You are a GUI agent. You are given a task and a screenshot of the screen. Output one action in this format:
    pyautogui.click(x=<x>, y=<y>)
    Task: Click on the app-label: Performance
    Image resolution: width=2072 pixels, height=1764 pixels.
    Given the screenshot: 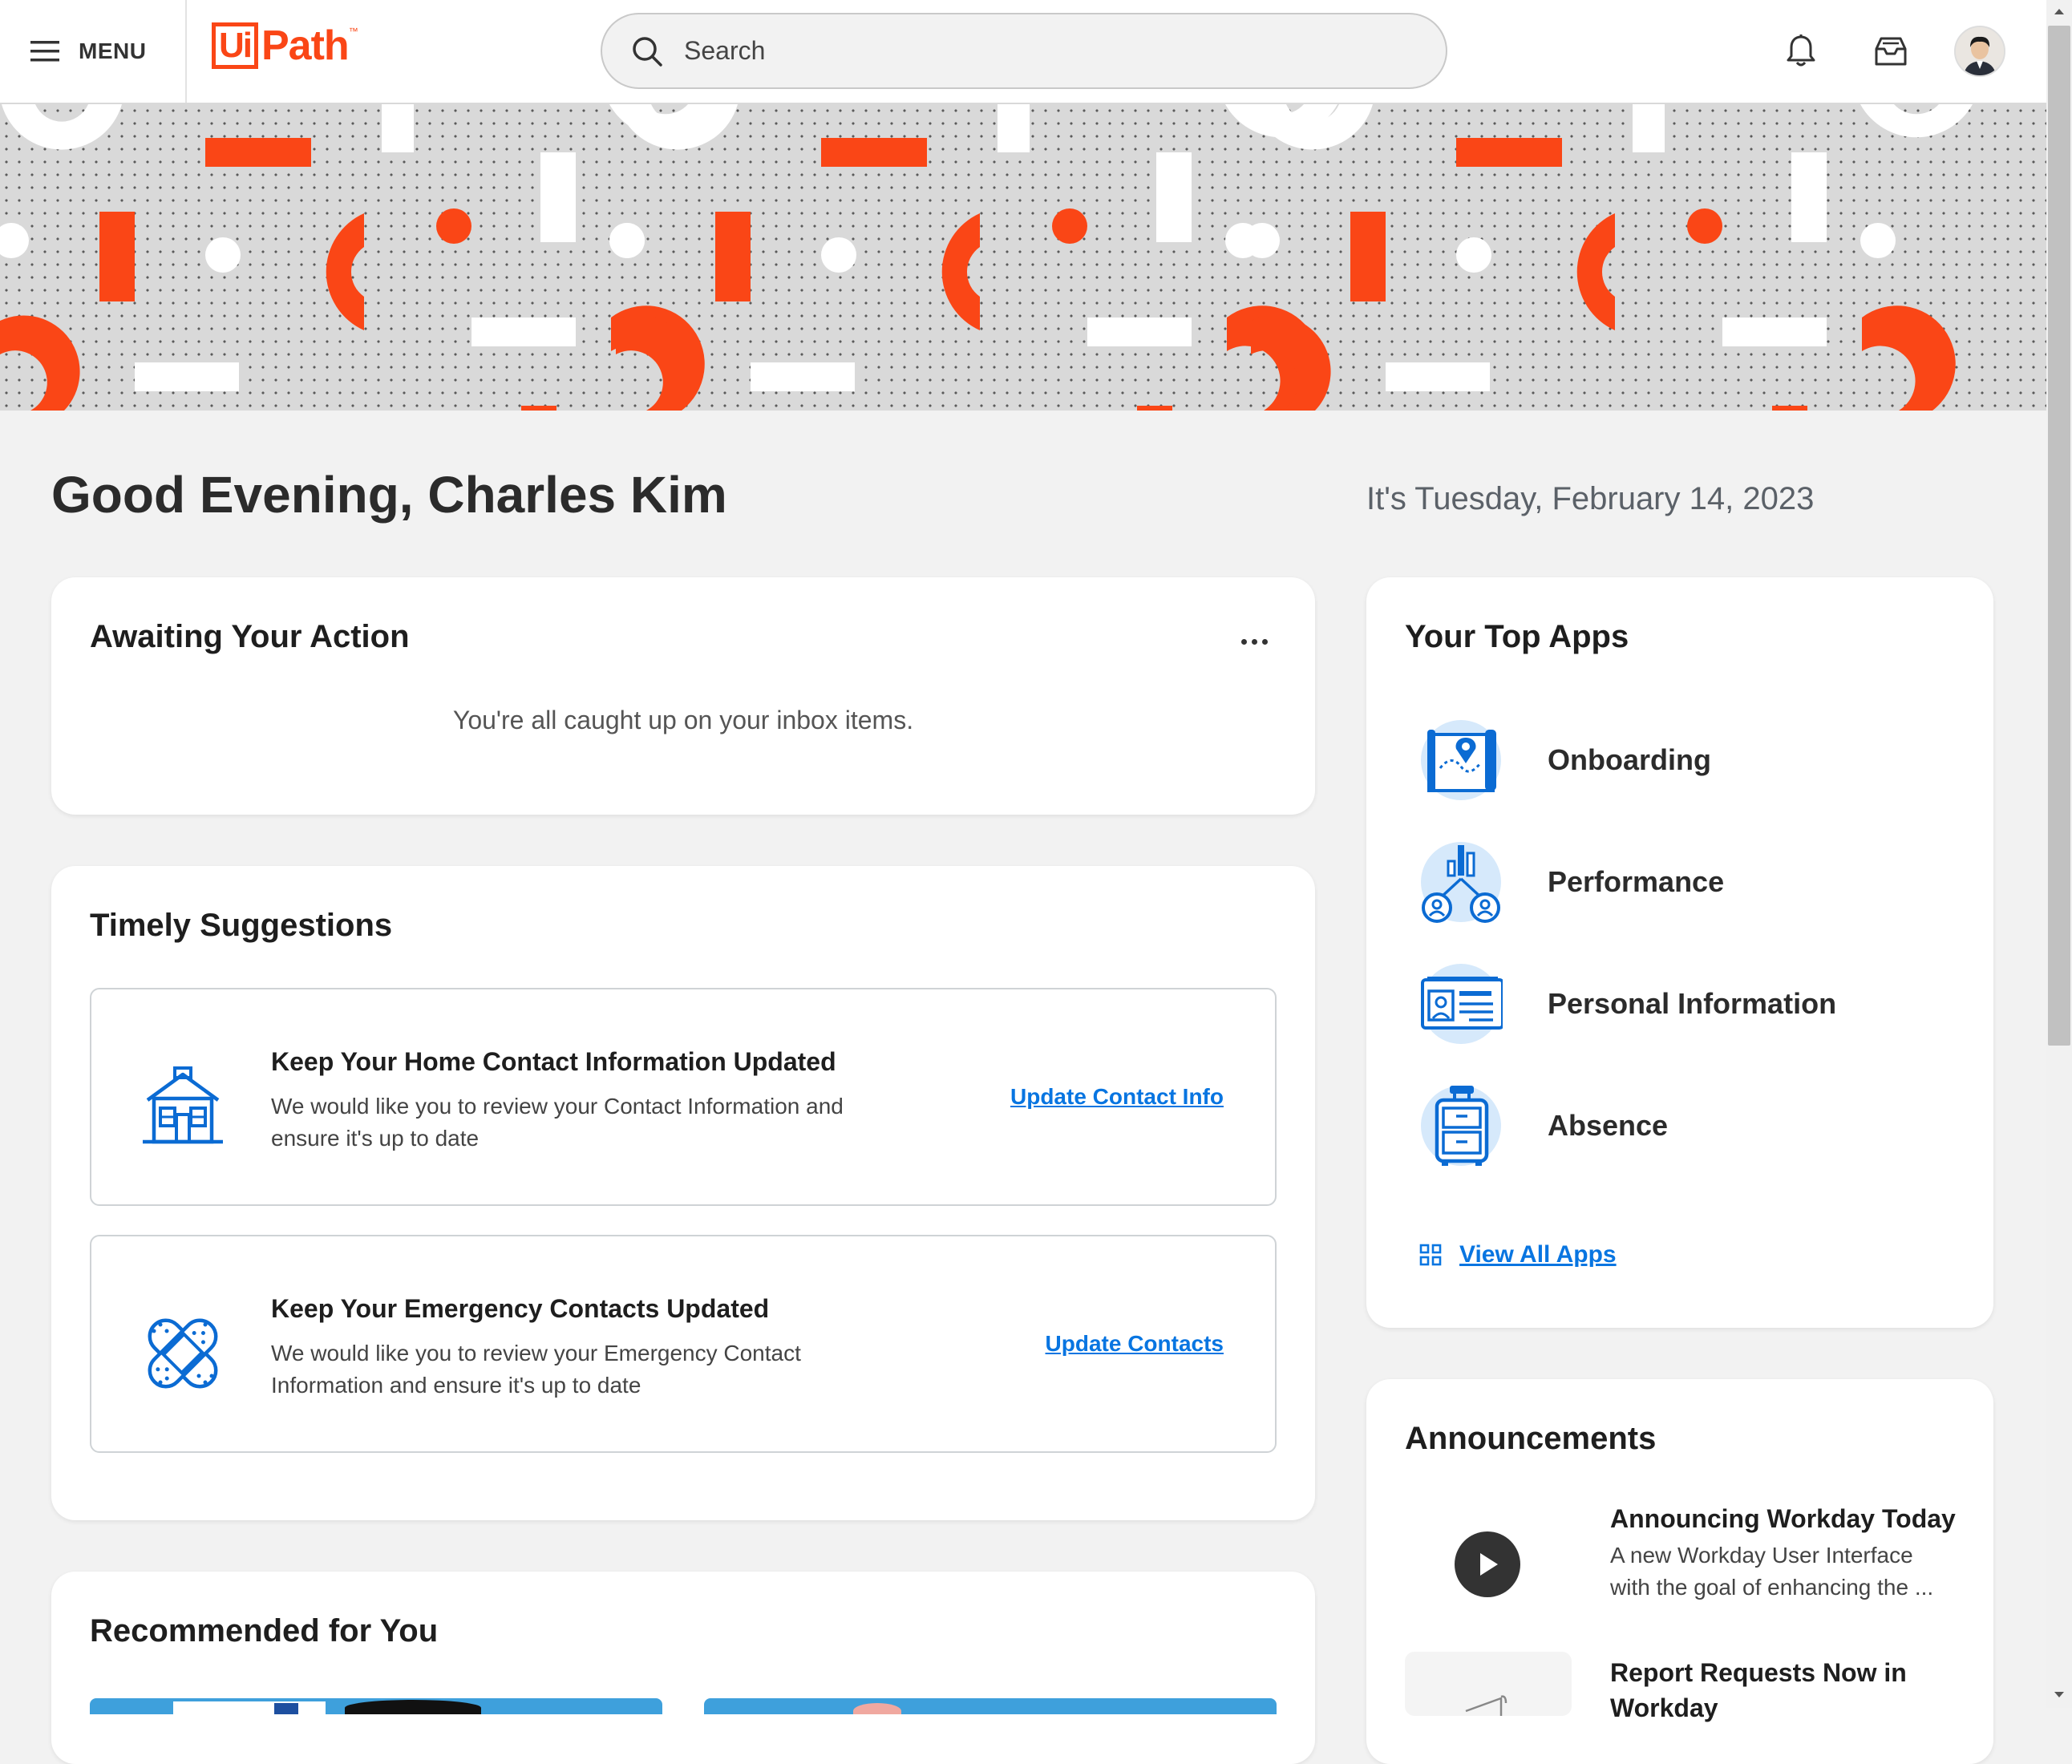 What is the action you would take?
    pyautogui.click(x=1636, y=881)
    